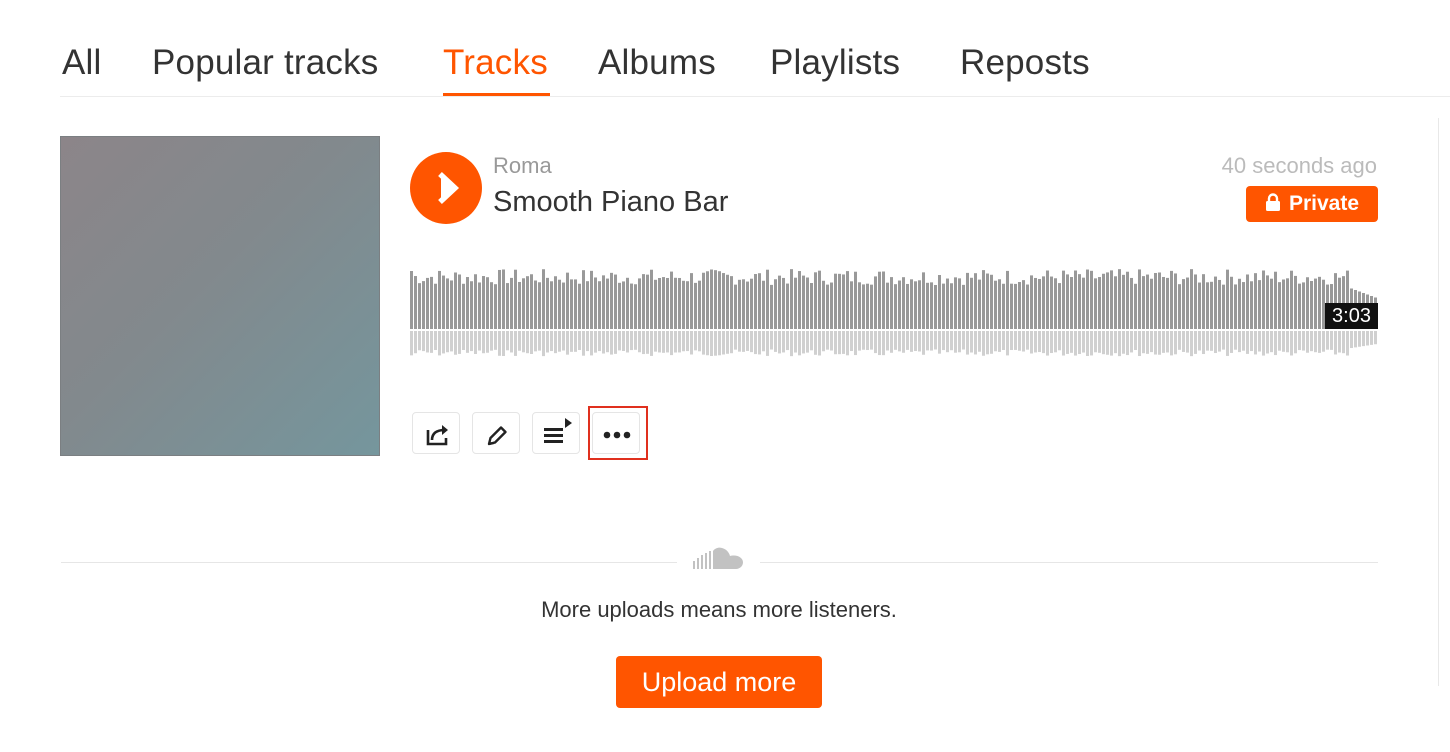 The height and width of the screenshot is (752, 1450). What do you see at coordinates (835, 63) in the screenshot?
I see `tab-playlists: Playlists` at bounding box center [835, 63].